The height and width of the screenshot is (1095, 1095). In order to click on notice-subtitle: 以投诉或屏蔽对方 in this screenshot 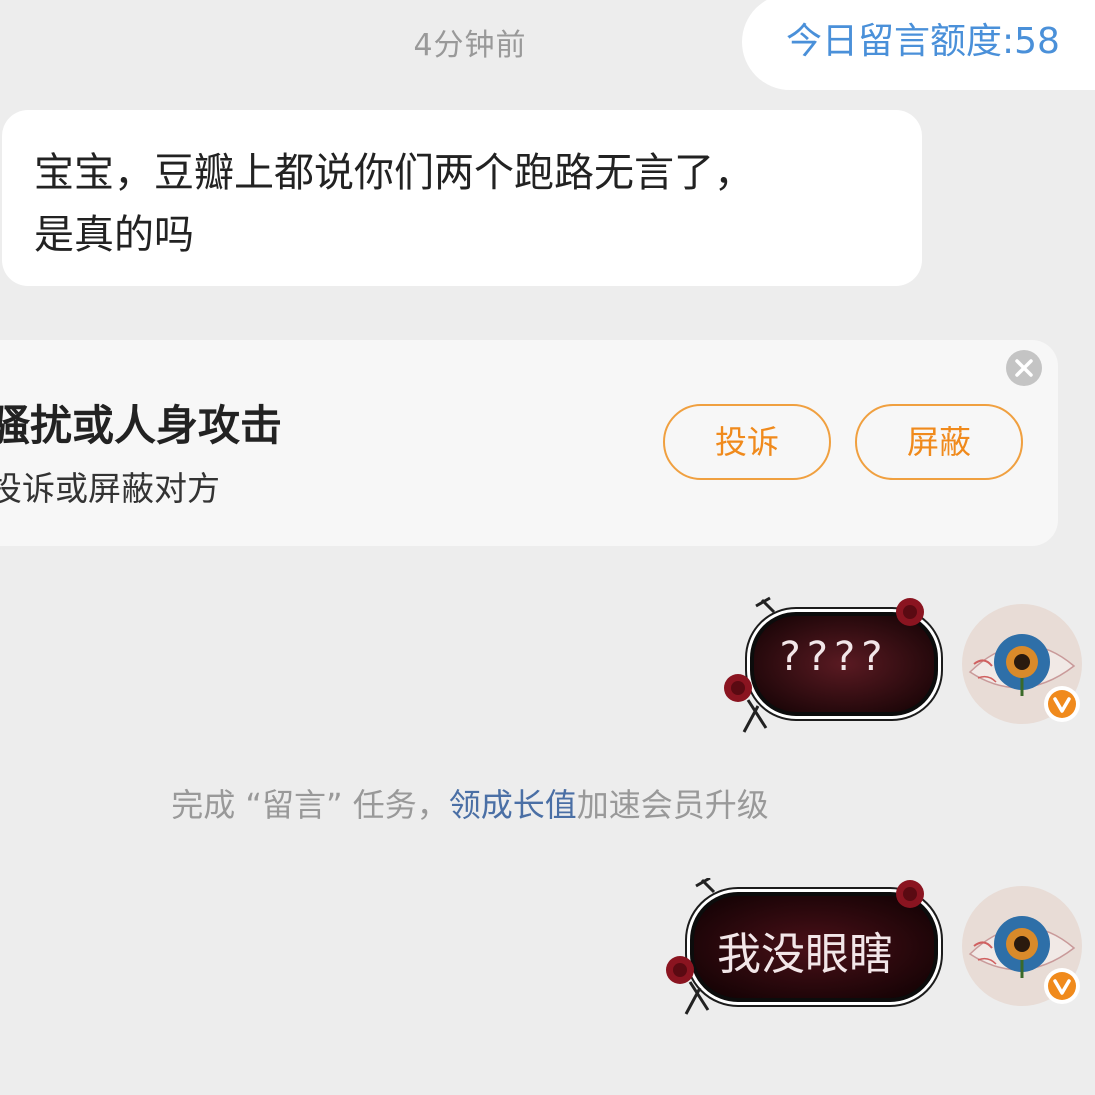, I will do `click(110, 488)`.